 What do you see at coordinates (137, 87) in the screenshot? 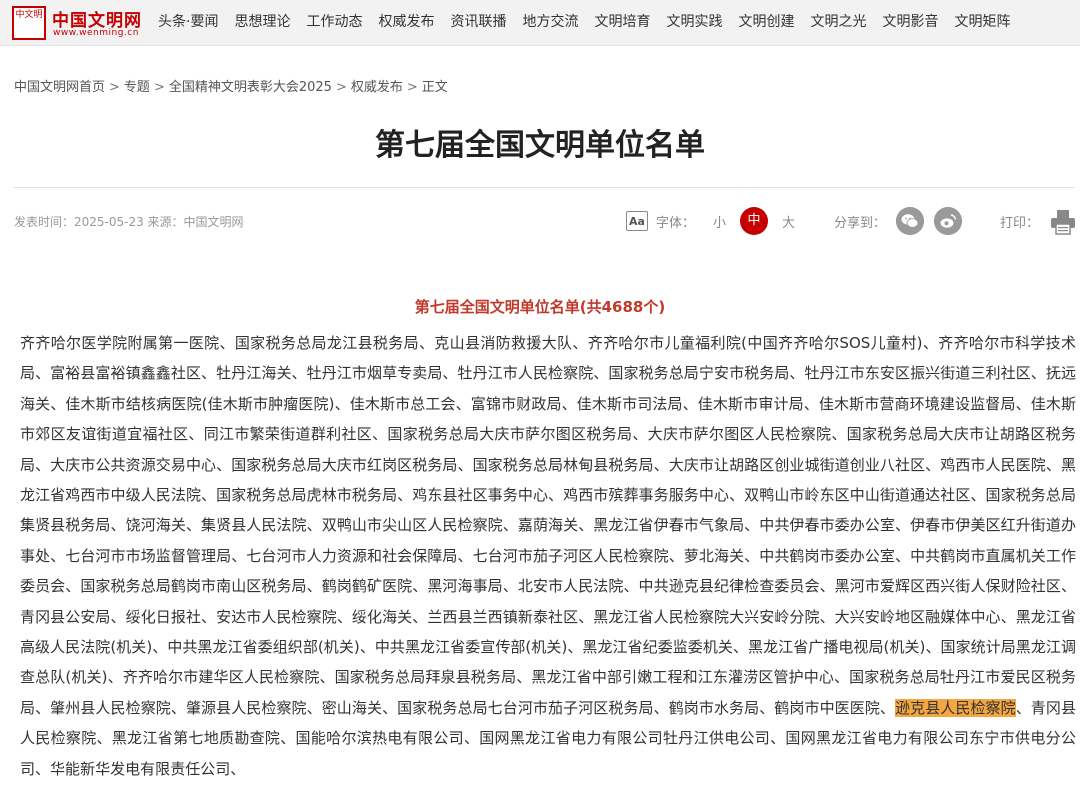
I see `breadcrumb-topics: 专题` at bounding box center [137, 87].